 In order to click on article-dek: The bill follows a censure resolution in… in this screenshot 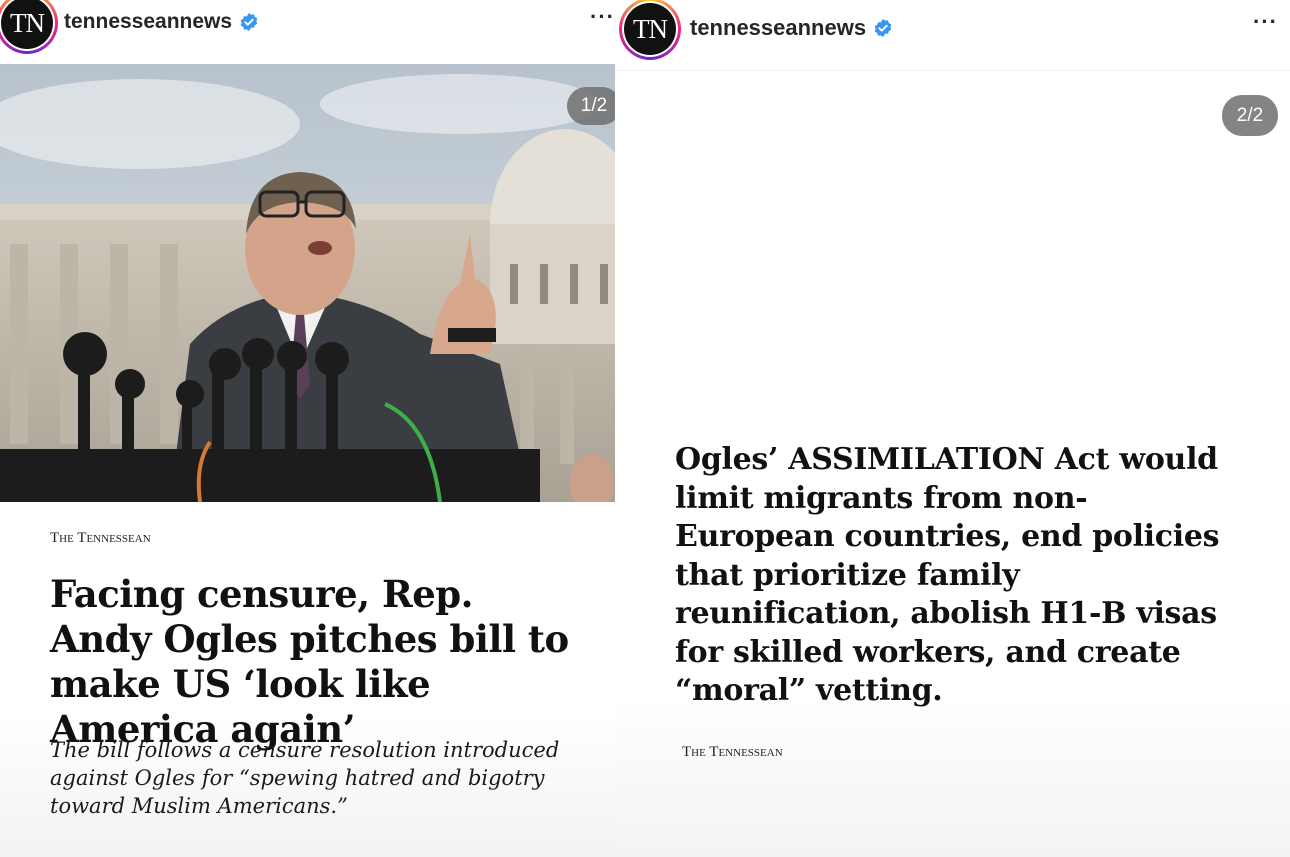, I will do `click(305, 778)`.